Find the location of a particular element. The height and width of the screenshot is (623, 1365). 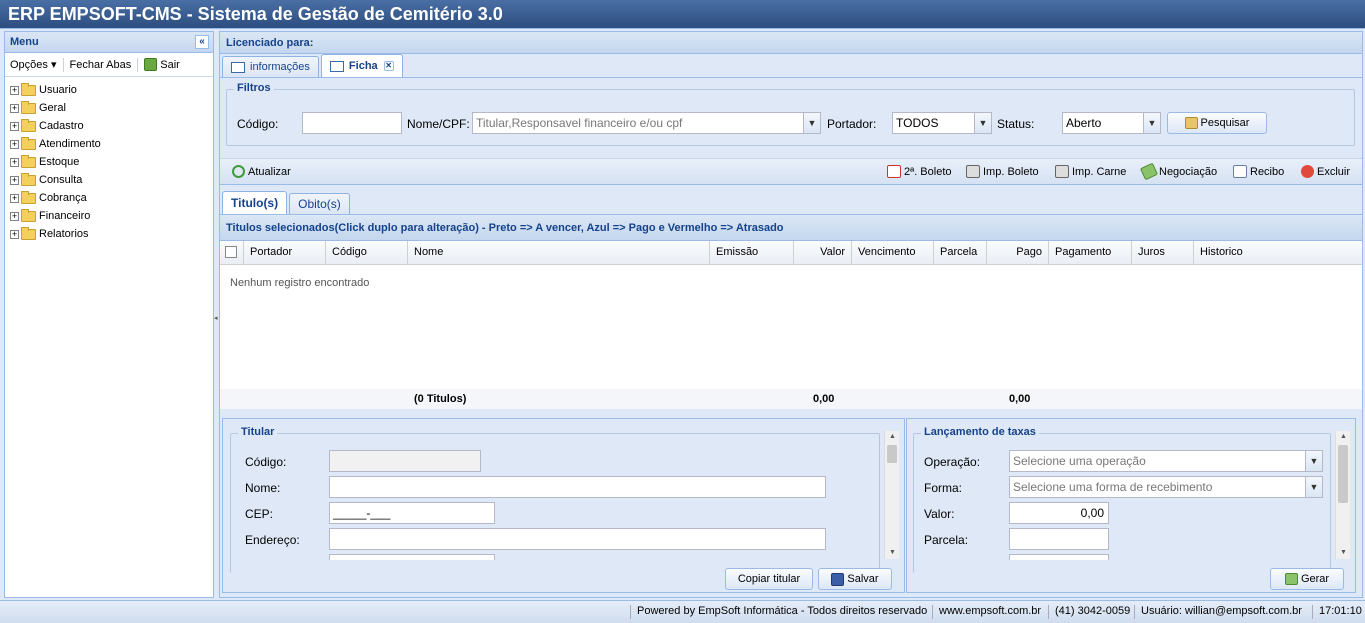

col-vencimento: Vencimento is located at coordinates (893, 252).